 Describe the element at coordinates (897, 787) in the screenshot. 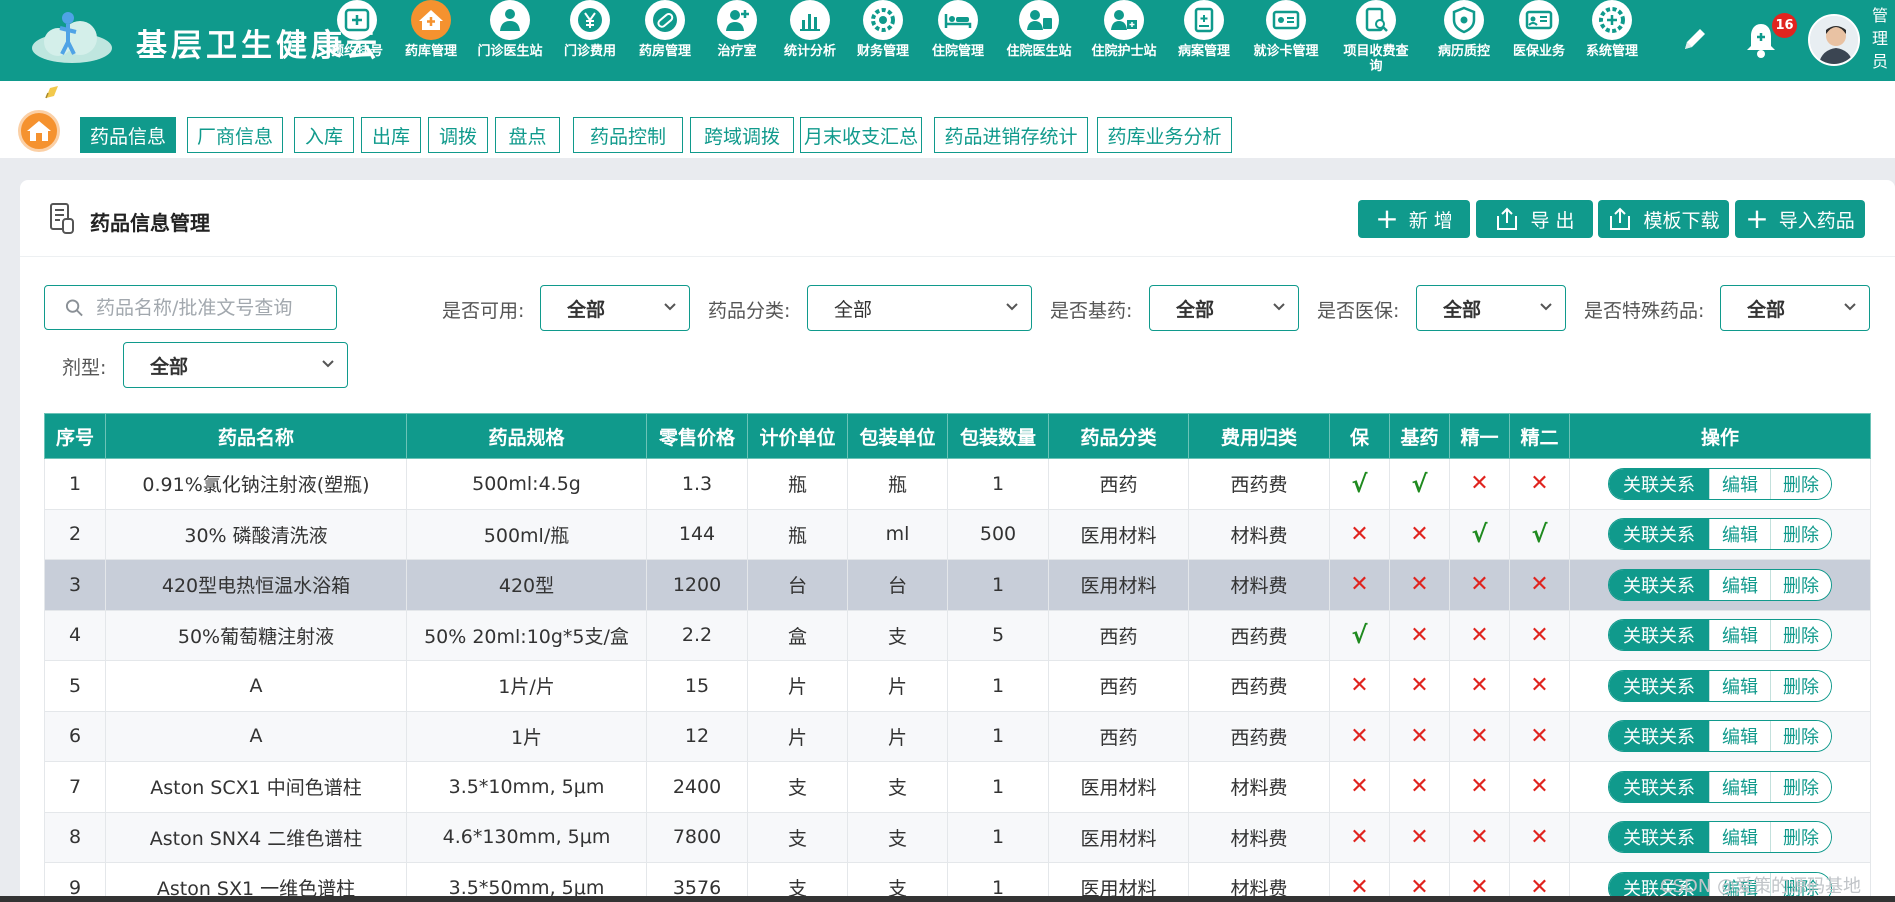

I see `cell-pack_unit: 支` at that location.